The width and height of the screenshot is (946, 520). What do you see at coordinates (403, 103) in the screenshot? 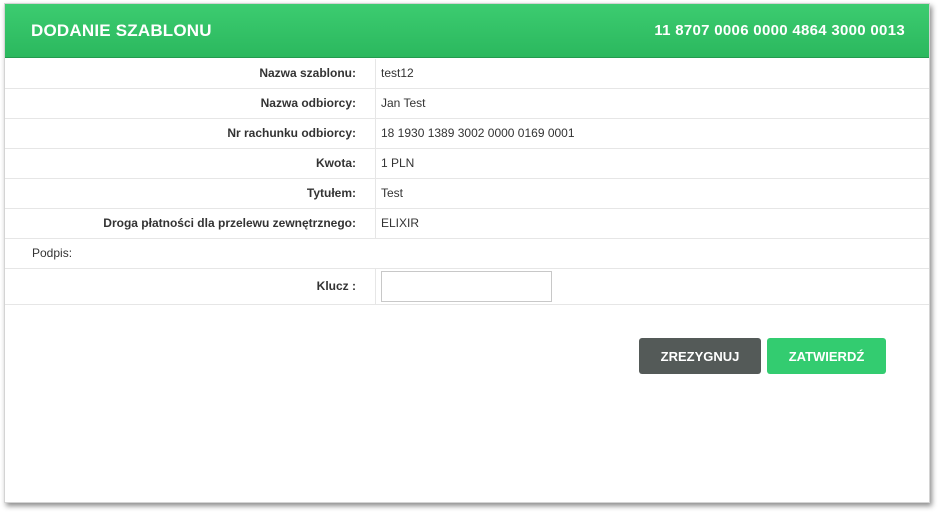
I see `field-value: Jan Test` at bounding box center [403, 103].